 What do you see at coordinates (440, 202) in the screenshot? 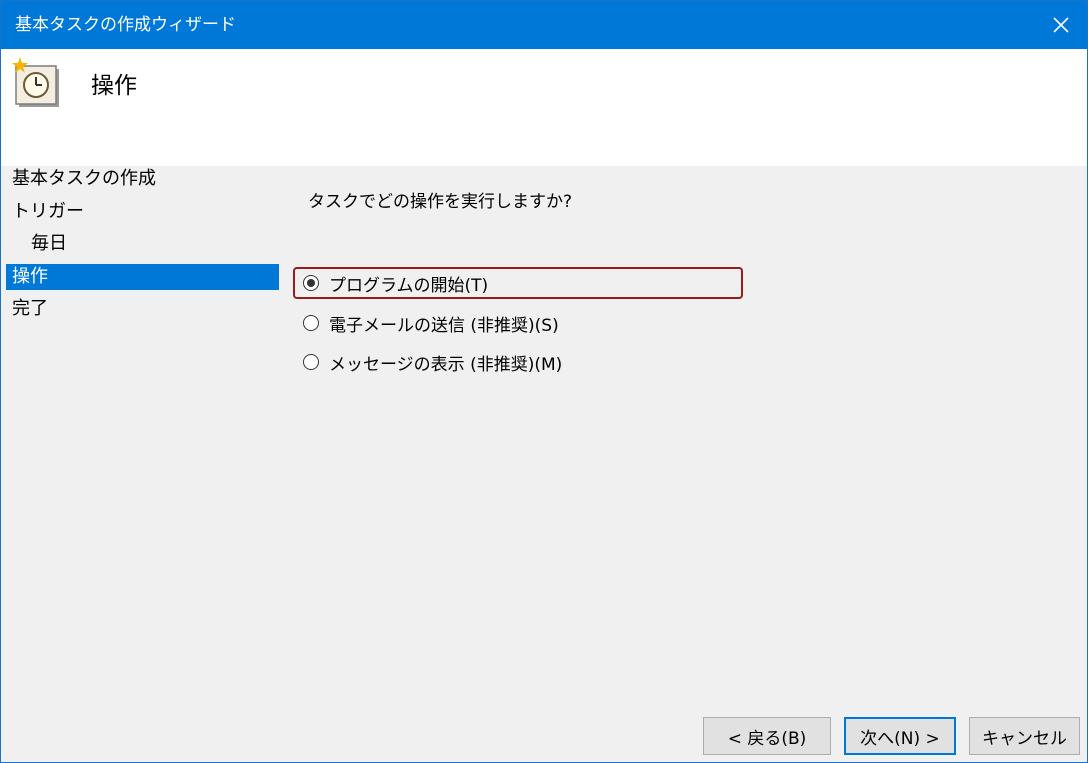
I see `question-label: タスクでどの操作を実行しますか?` at bounding box center [440, 202].